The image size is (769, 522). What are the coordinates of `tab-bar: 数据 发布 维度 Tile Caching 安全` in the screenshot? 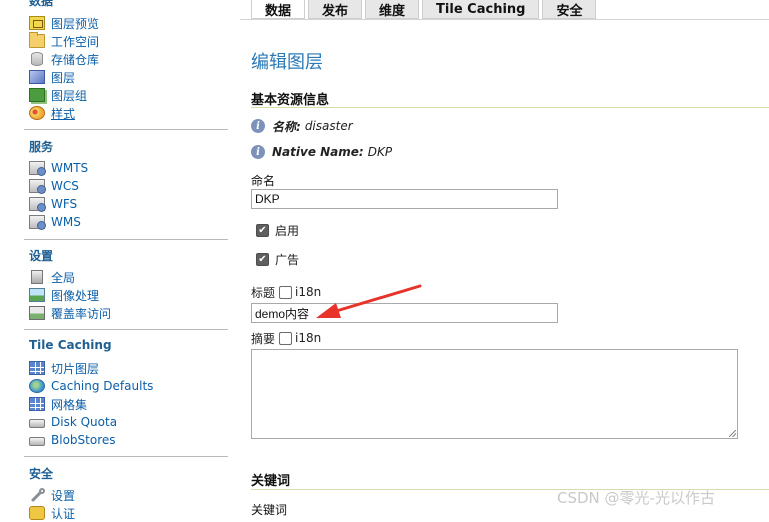 It's located at (425, 9).